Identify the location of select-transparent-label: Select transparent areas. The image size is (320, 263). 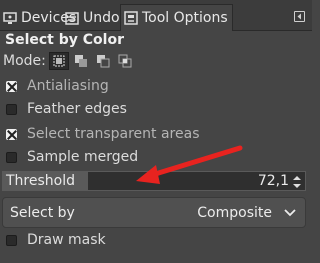
(113, 134).